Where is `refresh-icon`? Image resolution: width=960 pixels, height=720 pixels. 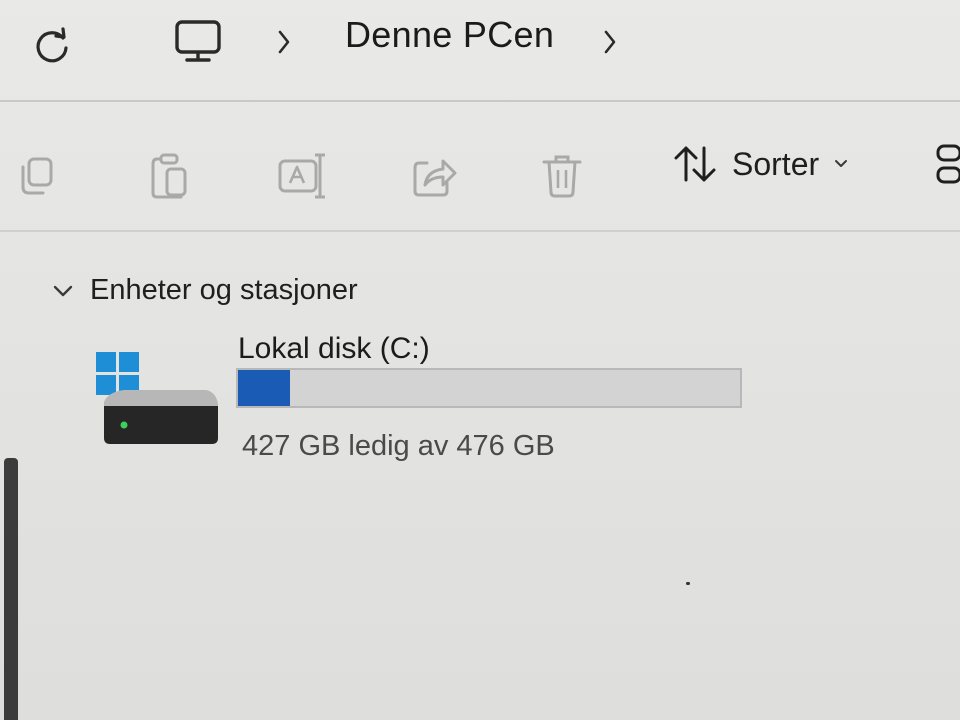 refresh-icon is located at coordinates (52, 45).